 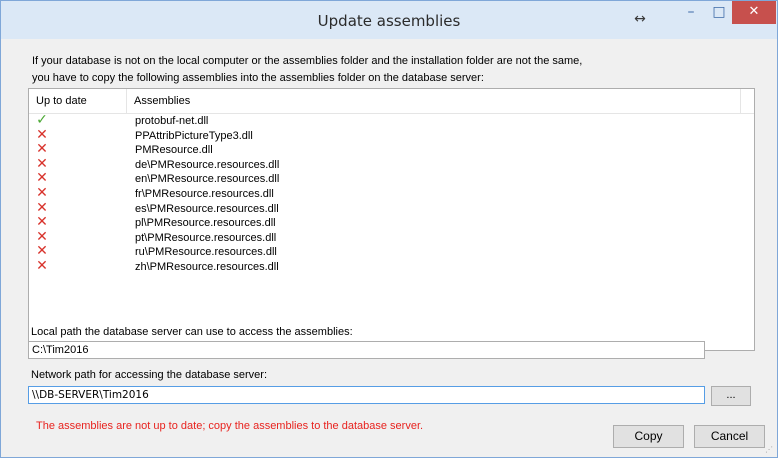 What do you see at coordinates (434, 101) in the screenshot?
I see `column-header-assemblies: Assemblies` at bounding box center [434, 101].